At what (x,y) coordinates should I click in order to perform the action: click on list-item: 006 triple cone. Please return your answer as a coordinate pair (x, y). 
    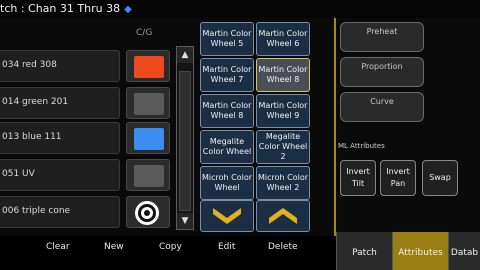
    Looking at the image, I should click on (60, 212).